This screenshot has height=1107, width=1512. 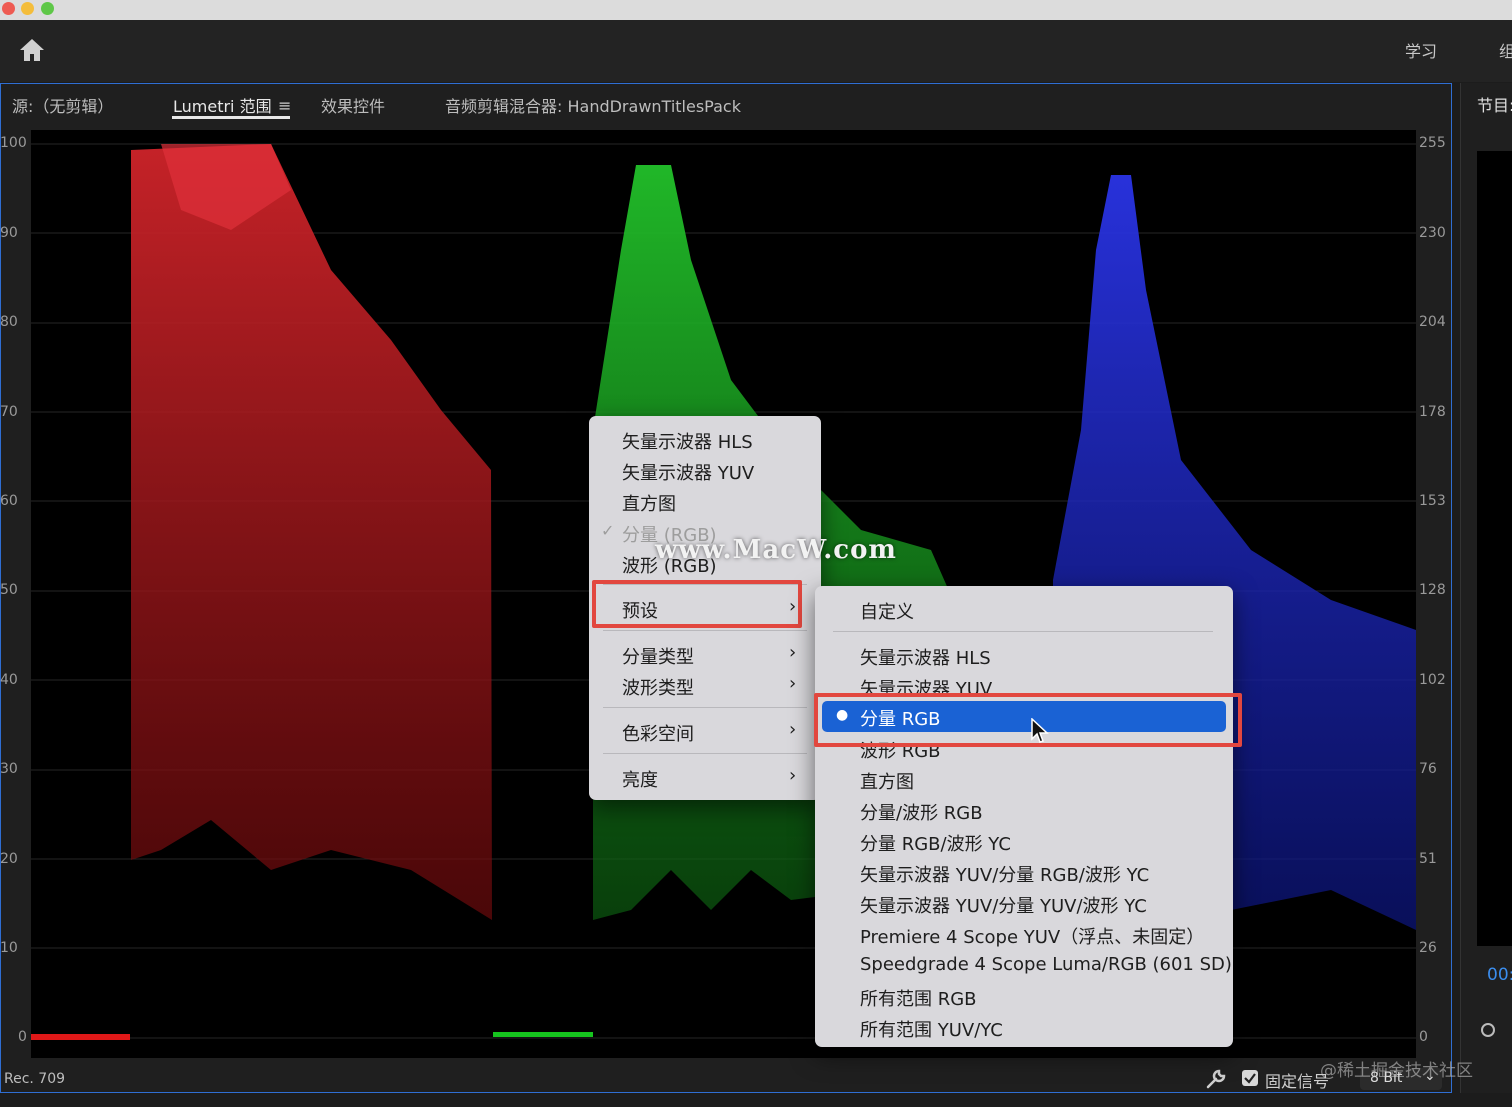 I want to click on axis-tick: 70, so click(x=9, y=412).